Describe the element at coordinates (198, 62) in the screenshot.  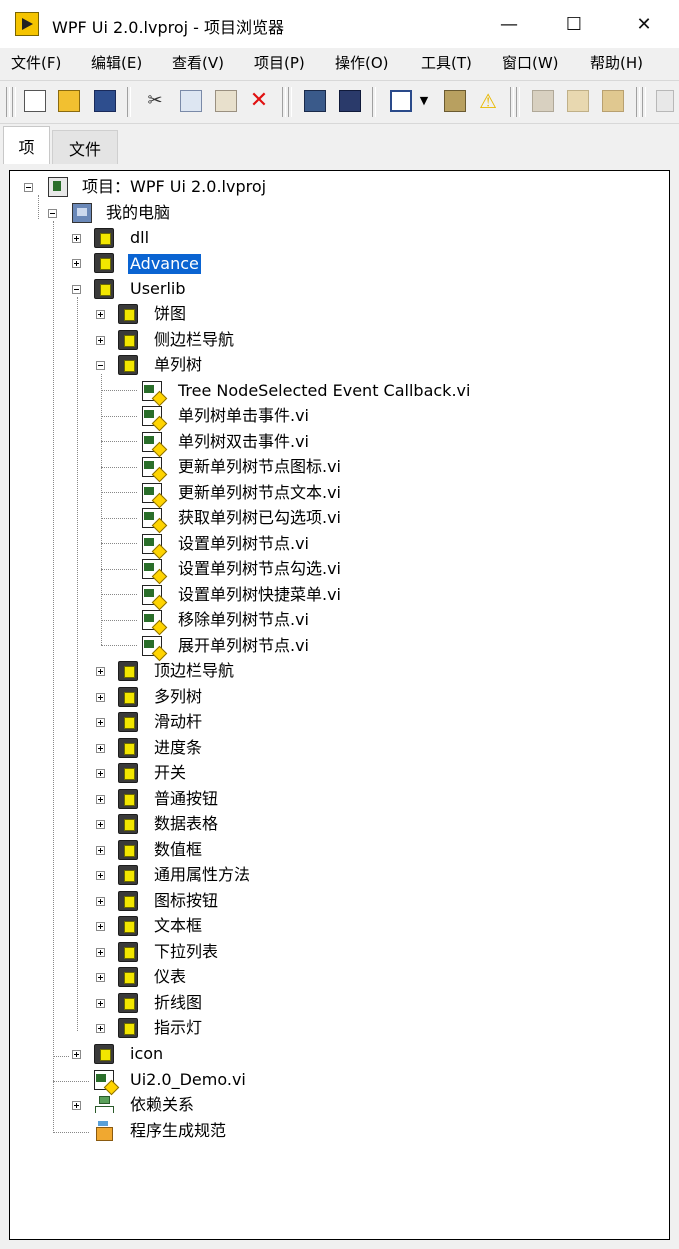
I see `menu-view: 查看(V)` at that location.